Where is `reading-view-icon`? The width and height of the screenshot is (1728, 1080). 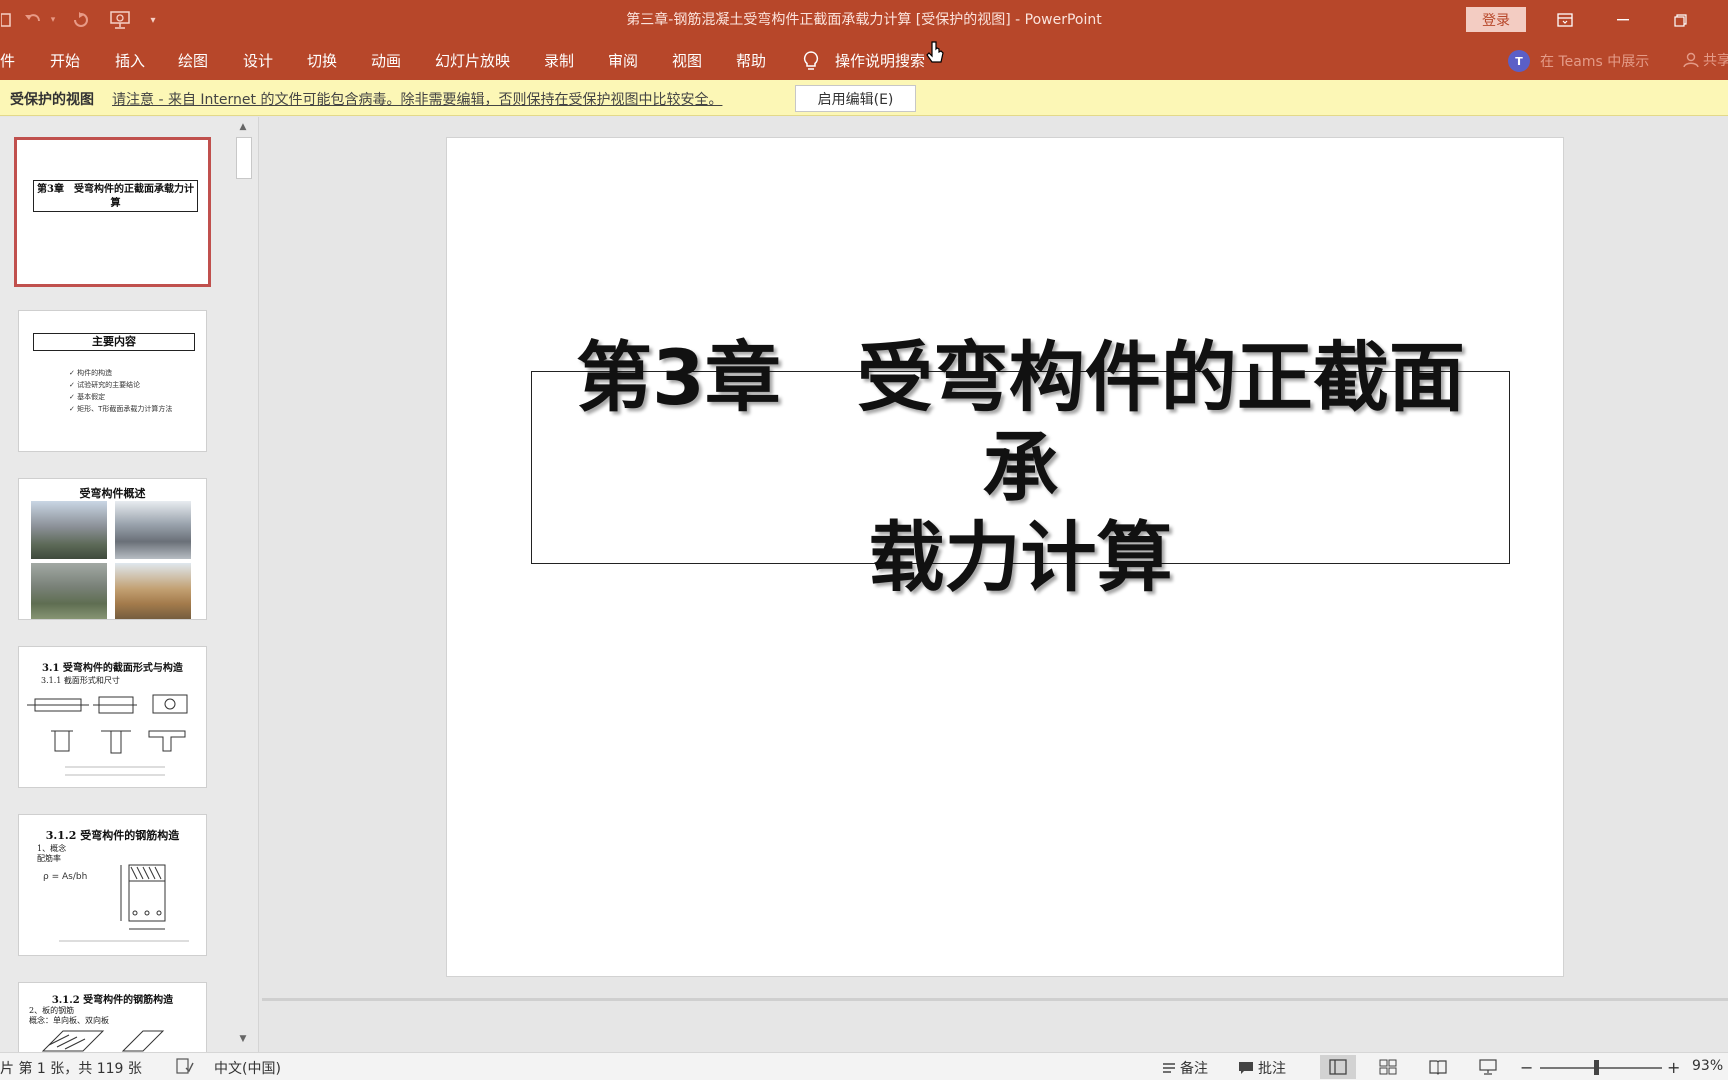 reading-view-icon is located at coordinates (1438, 1067).